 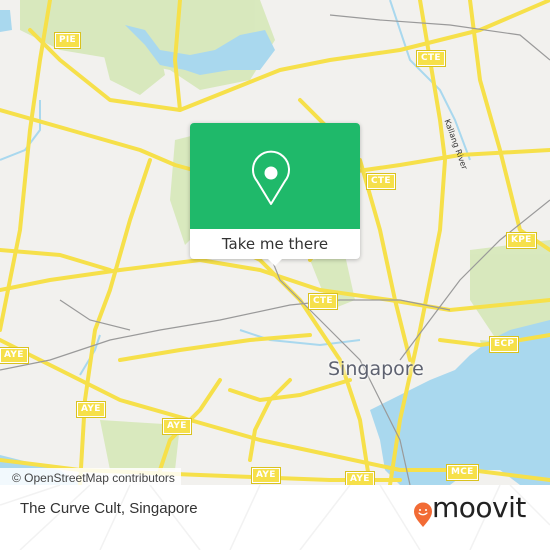 I want to click on map-attribution: © OpenStreetMap contributors, so click(x=90, y=476).